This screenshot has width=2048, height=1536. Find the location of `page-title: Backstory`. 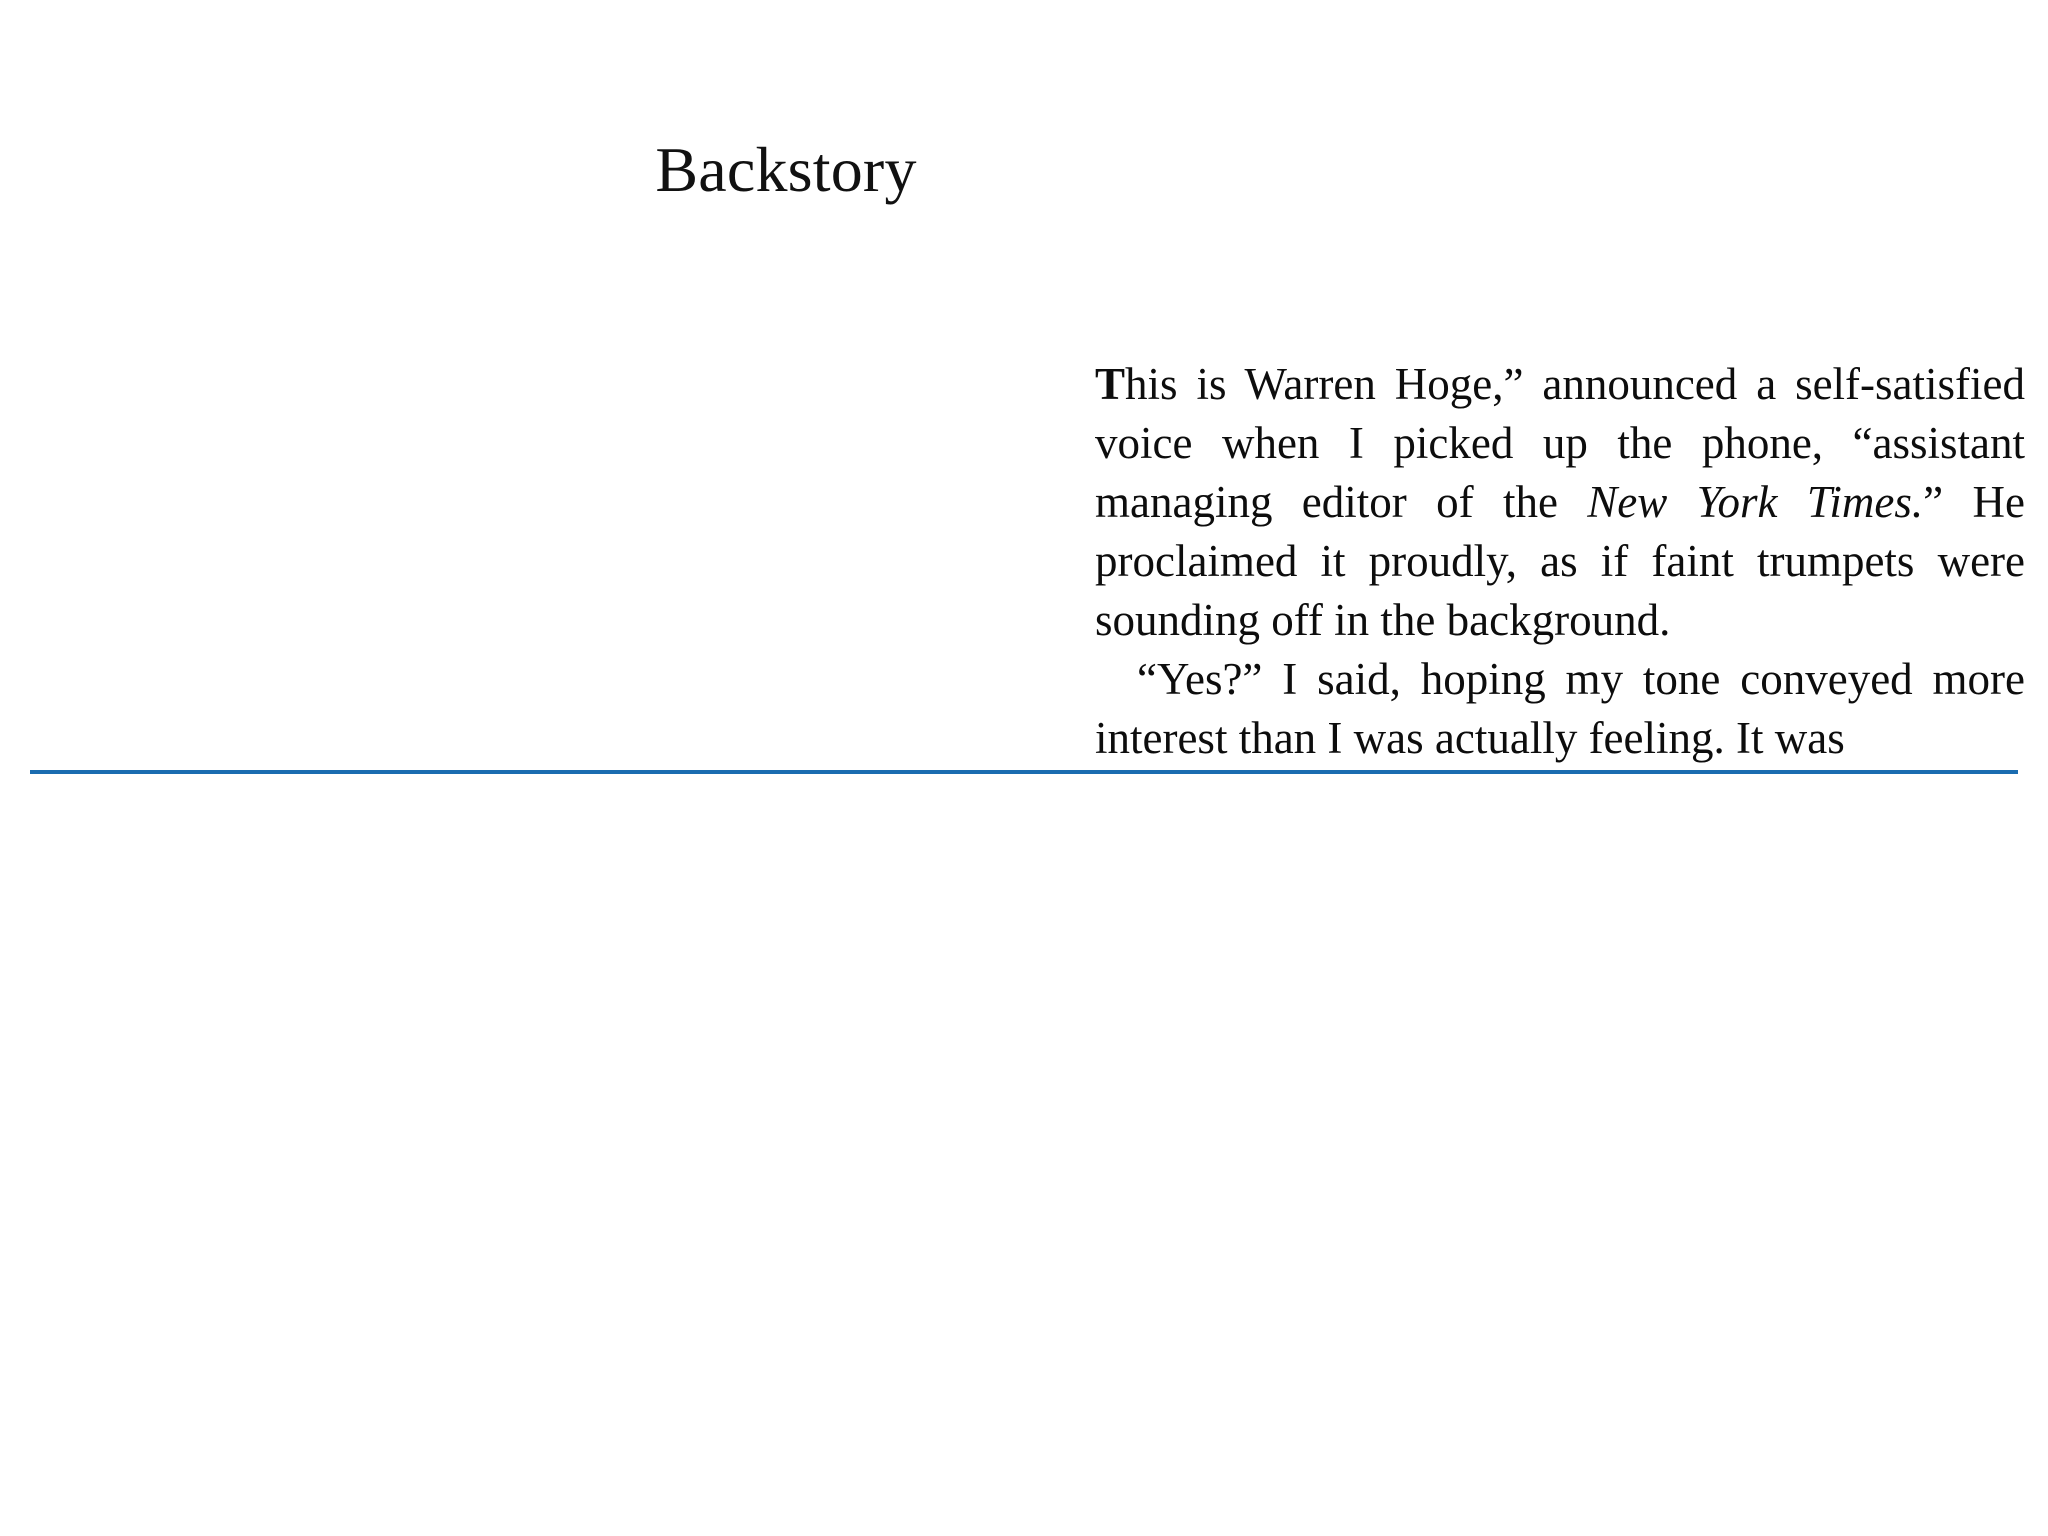

page-title: Backstory is located at coordinates (786, 169).